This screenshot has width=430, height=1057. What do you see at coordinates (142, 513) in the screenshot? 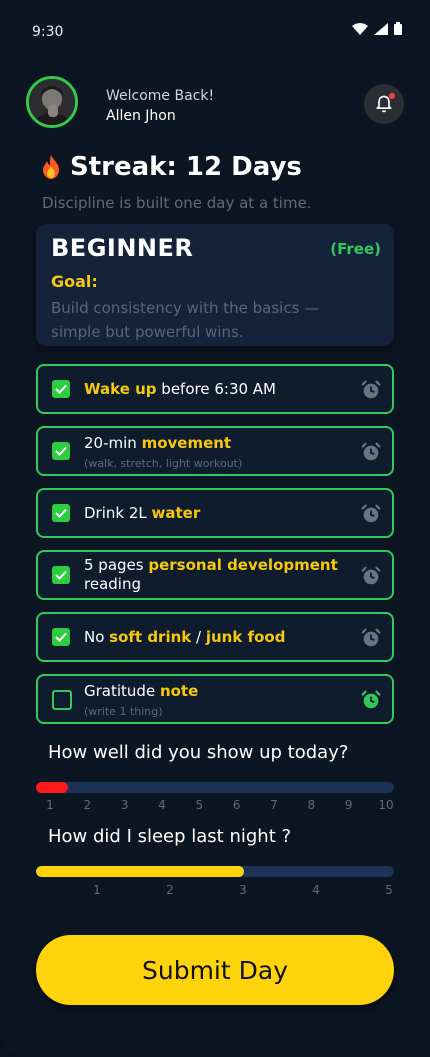
I see `task-label: Drink 2L water` at bounding box center [142, 513].